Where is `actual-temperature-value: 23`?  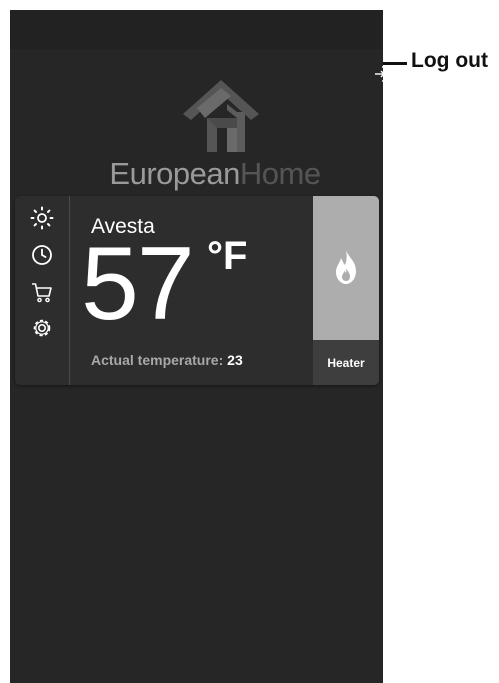
actual-temperature-value: 23 is located at coordinates (235, 360).